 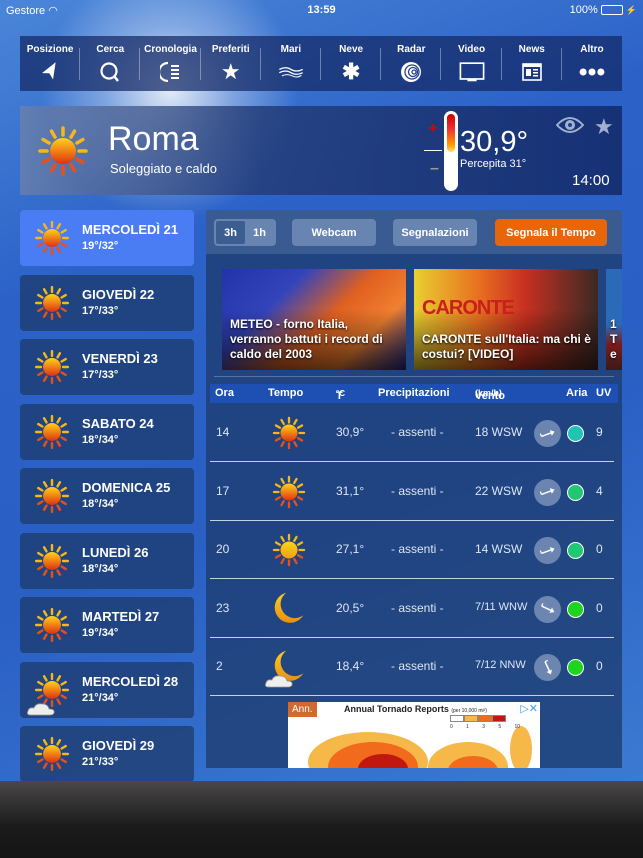 I want to click on toolbar-label: Radar, so click(x=411, y=49).